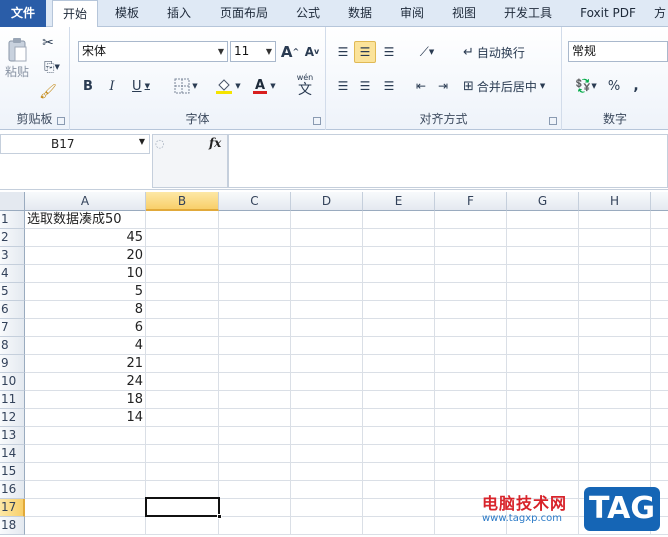 This screenshot has width=668, height=537. I want to click on select-all-corner, so click(12, 201).